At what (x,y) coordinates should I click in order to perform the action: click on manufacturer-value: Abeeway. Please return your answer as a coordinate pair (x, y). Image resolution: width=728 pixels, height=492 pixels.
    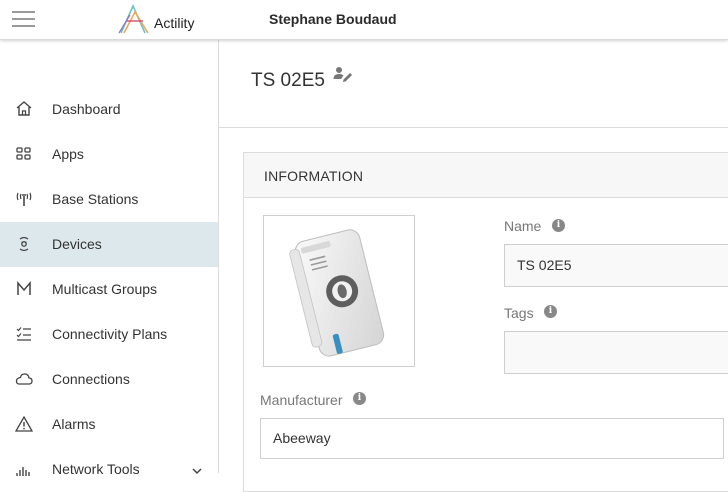
    Looking at the image, I should click on (302, 438).